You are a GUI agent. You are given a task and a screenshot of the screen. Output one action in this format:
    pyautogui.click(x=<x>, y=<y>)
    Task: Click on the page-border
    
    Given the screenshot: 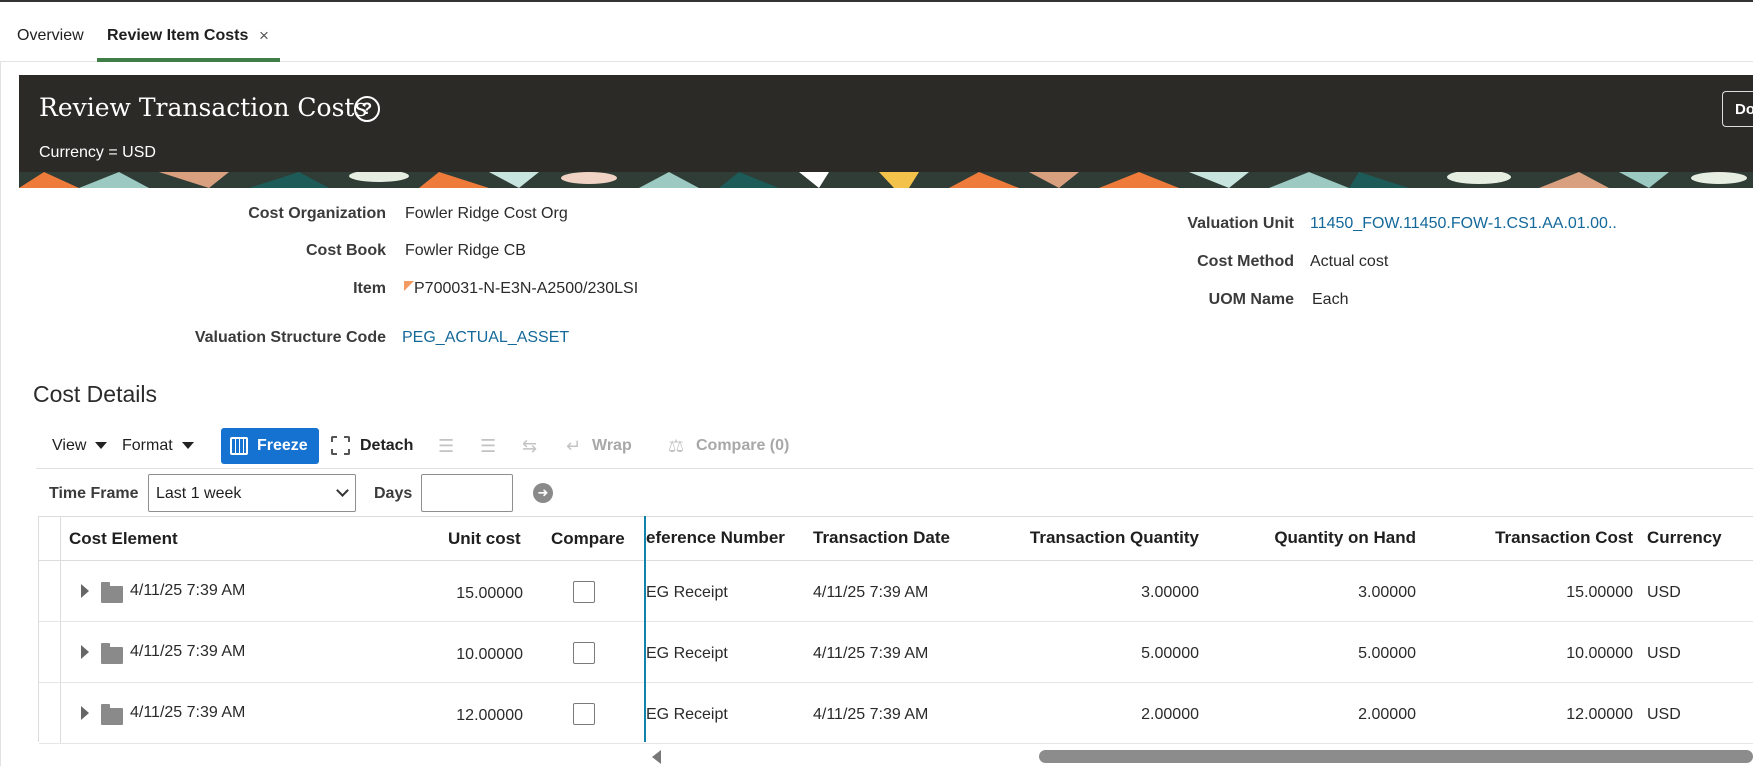 What is the action you would take?
    pyautogui.click(x=2, y=414)
    